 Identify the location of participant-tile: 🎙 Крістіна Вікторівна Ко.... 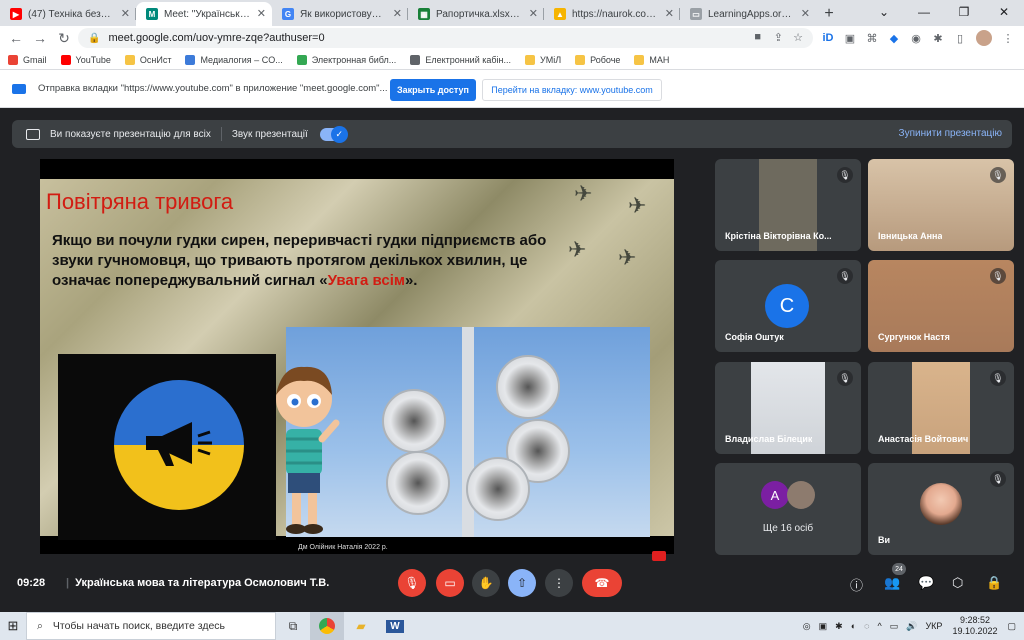
(788, 205).